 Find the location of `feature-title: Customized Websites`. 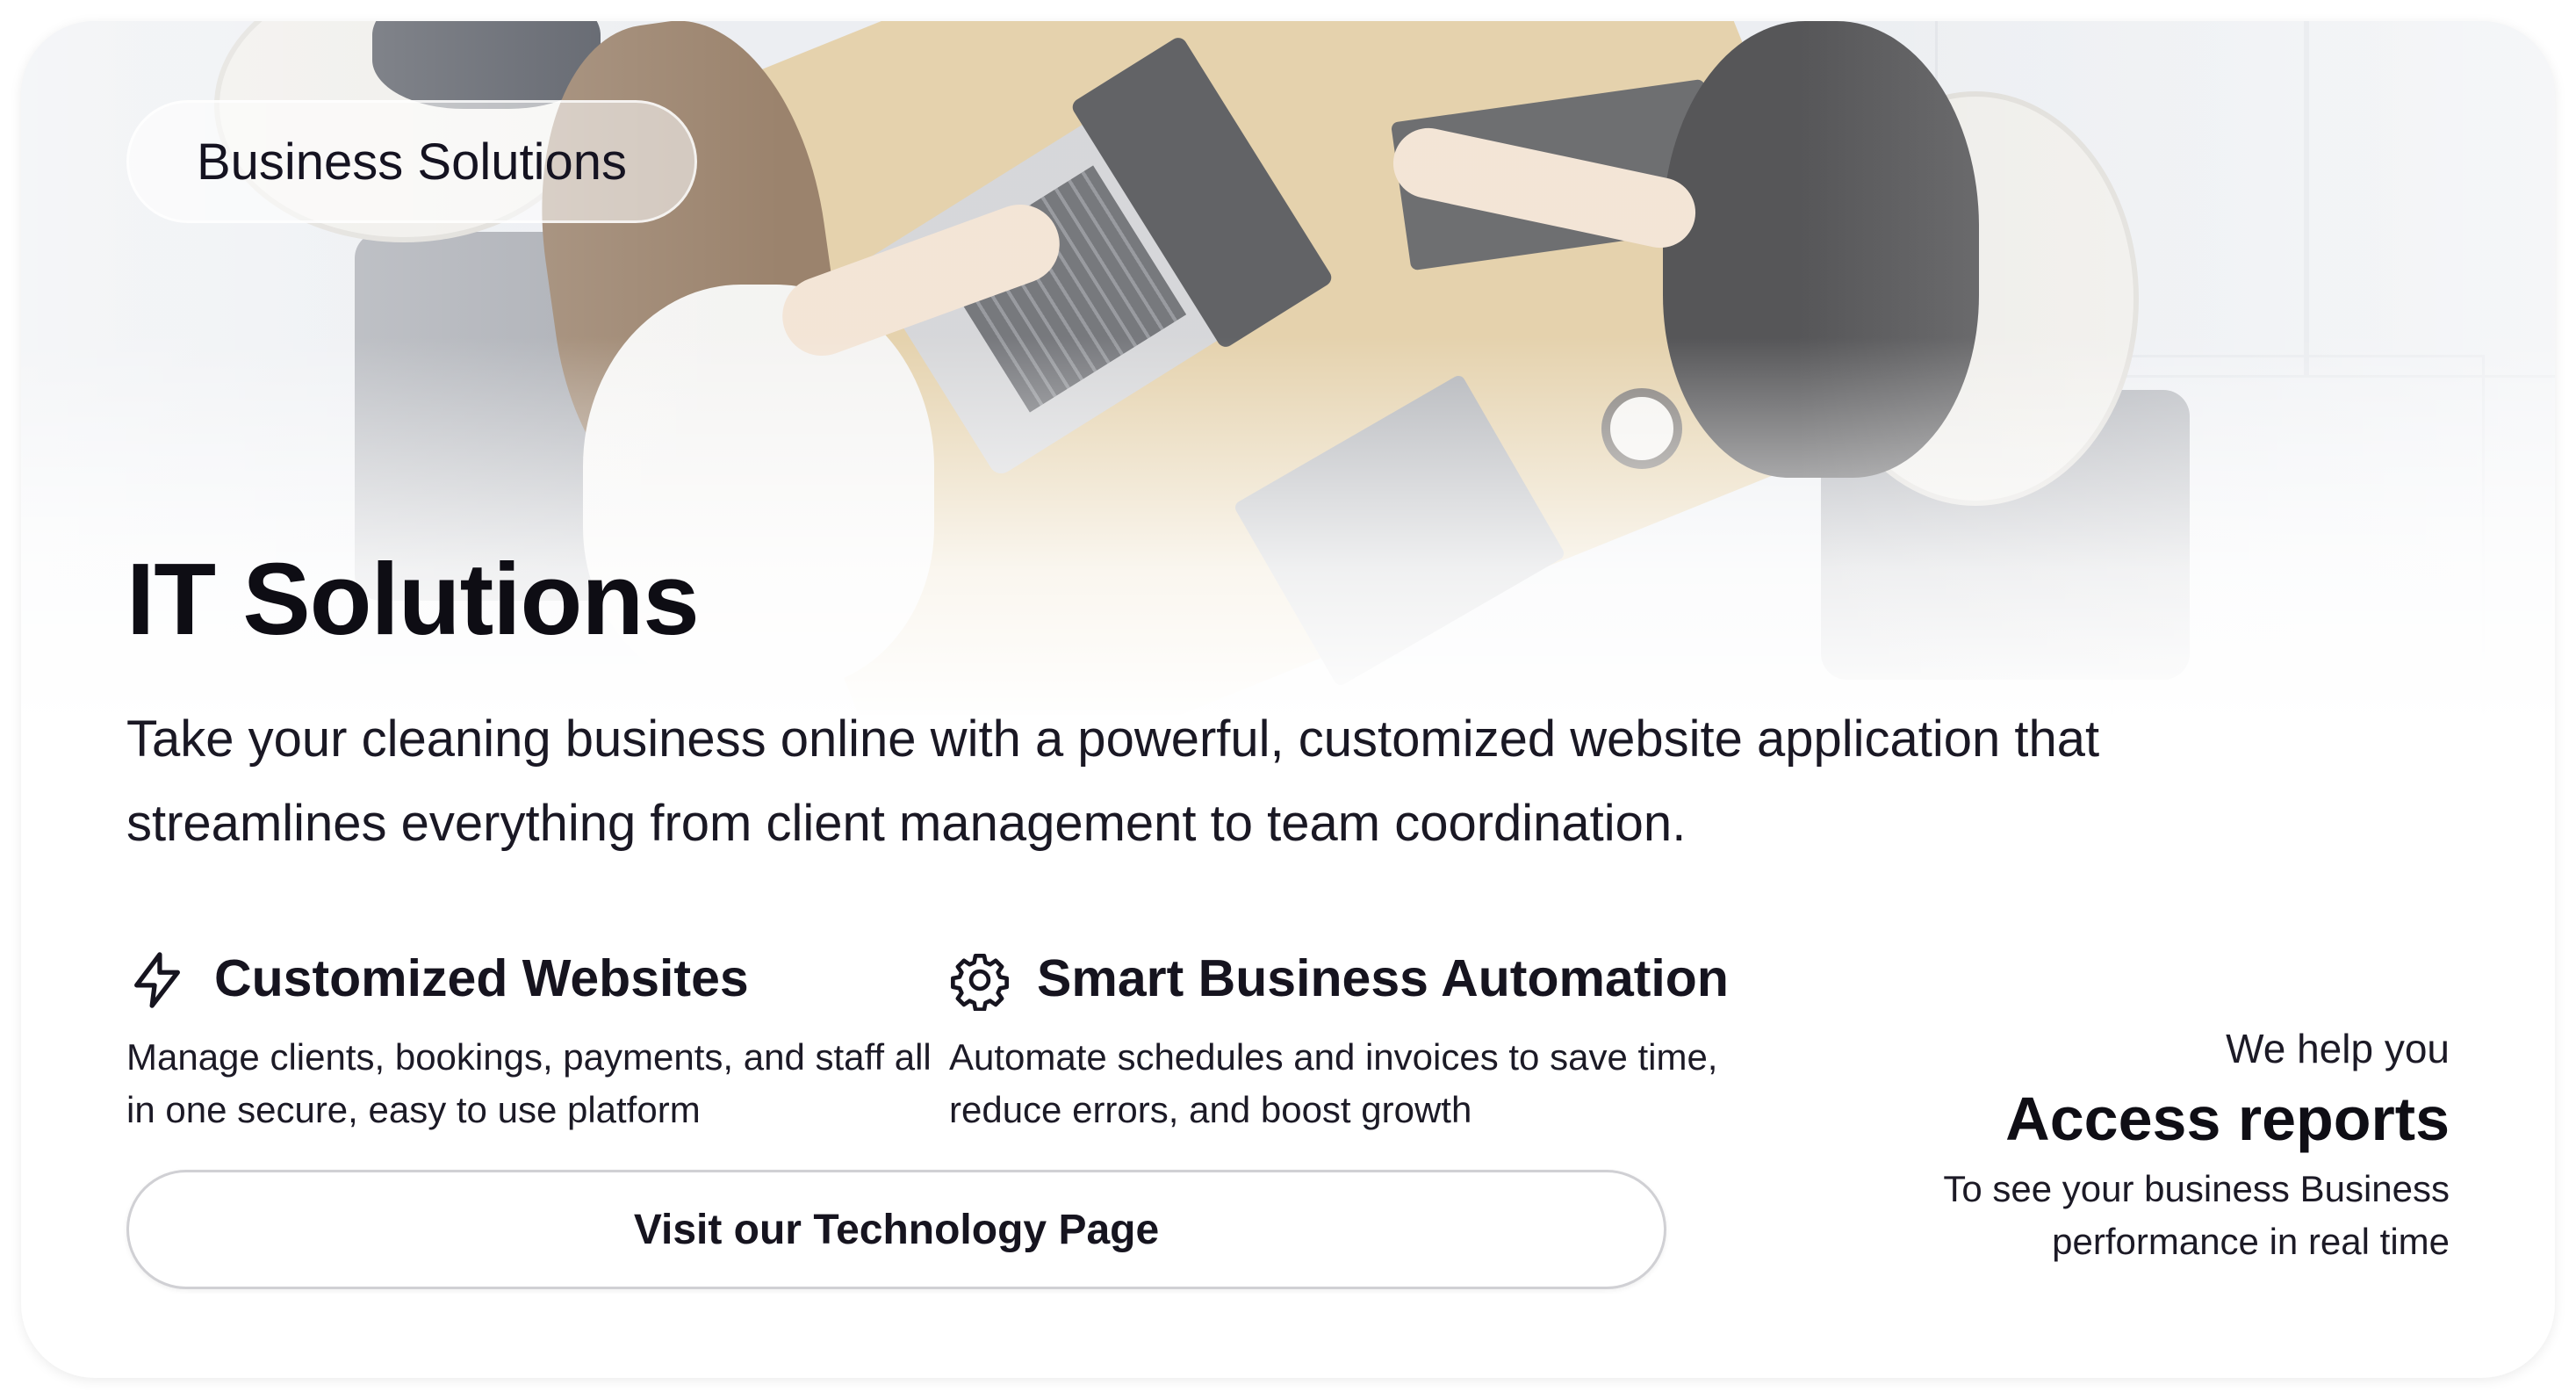

feature-title: Customized Websites is located at coordinates (481, 978).